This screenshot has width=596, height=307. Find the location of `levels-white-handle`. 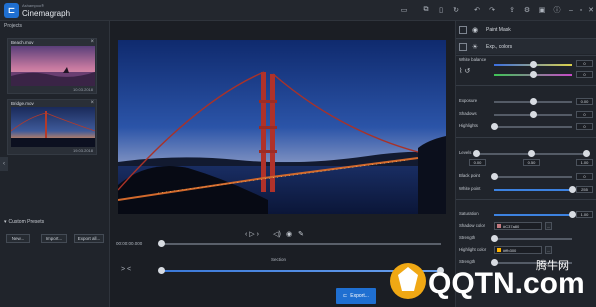

levels-white-handle is located at coordinates (586, 153).